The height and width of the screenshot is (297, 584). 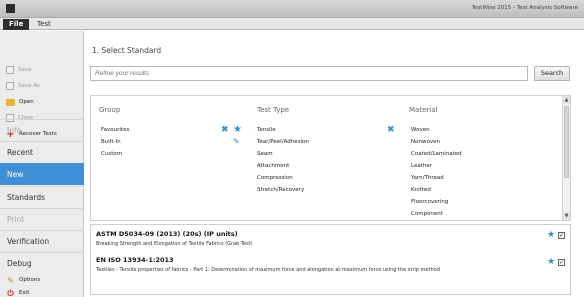 What do you see at coordinates (17, 292) in the screenshot?
I see `exit-button: ⏻ Exit` at bounding box center [17, 292].